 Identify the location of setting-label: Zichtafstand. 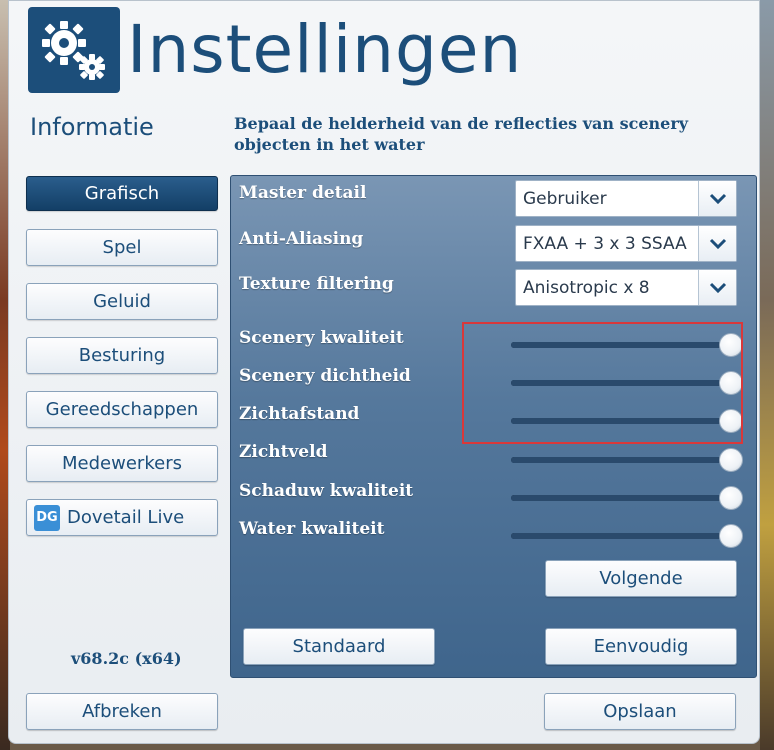
(299, 414).